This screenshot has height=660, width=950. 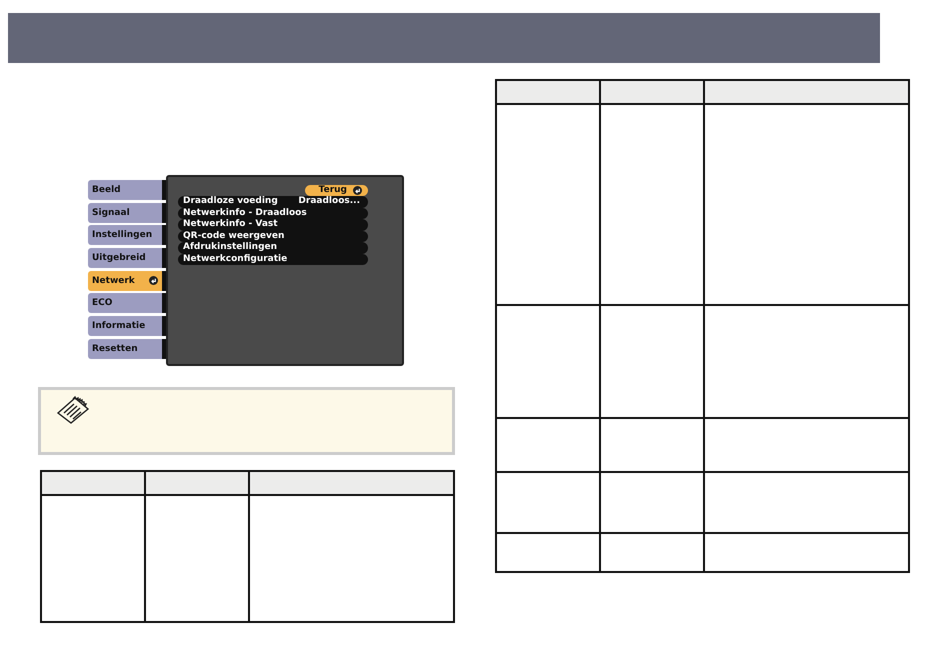 What do you see at coordinates (127, 326) in the screenshot?
I see `menu-tab: Informatie` at bounding box center [127, 326].